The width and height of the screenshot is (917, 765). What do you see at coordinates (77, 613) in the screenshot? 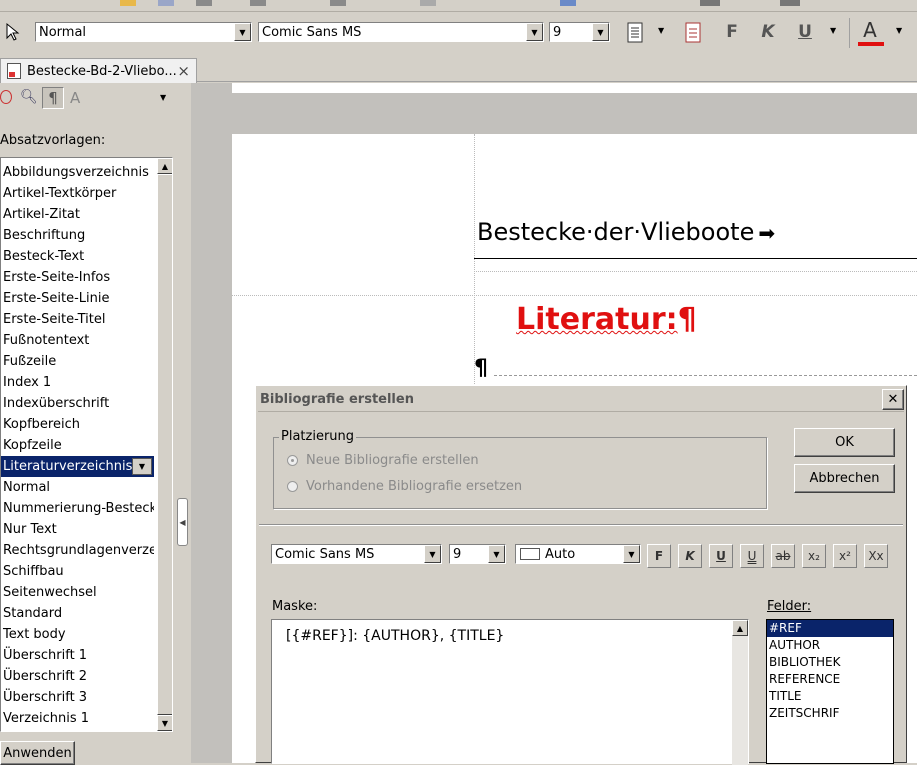
I see `style-list-item: Standard` at bounding box center [77, 613].